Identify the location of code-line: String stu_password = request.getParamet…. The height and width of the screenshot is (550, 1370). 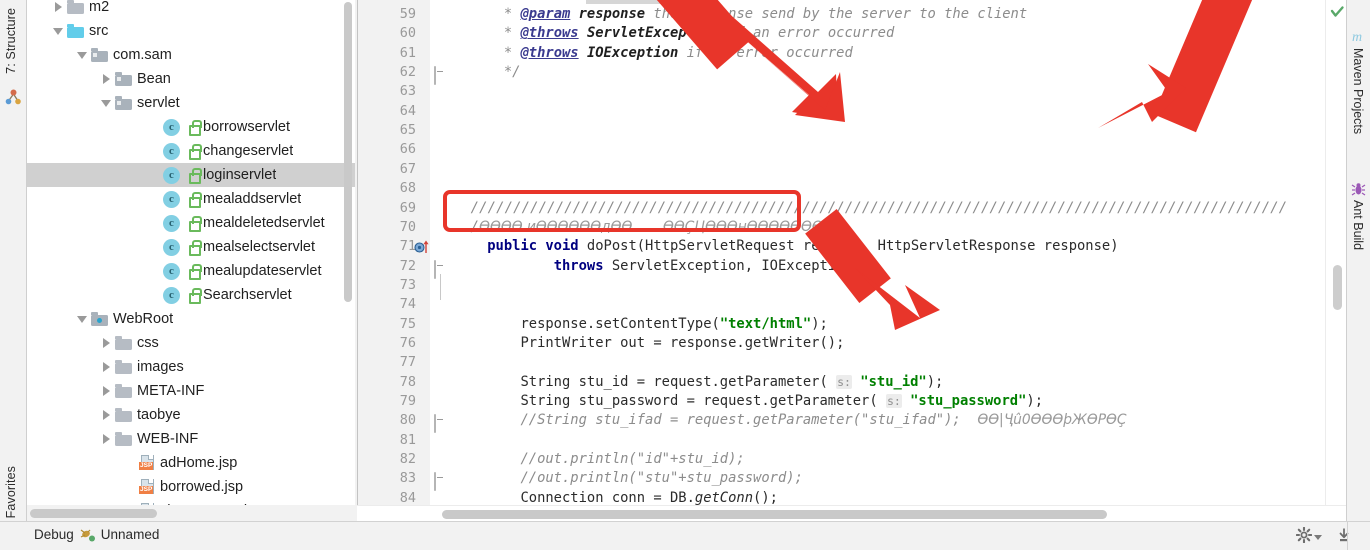
(748, 401).